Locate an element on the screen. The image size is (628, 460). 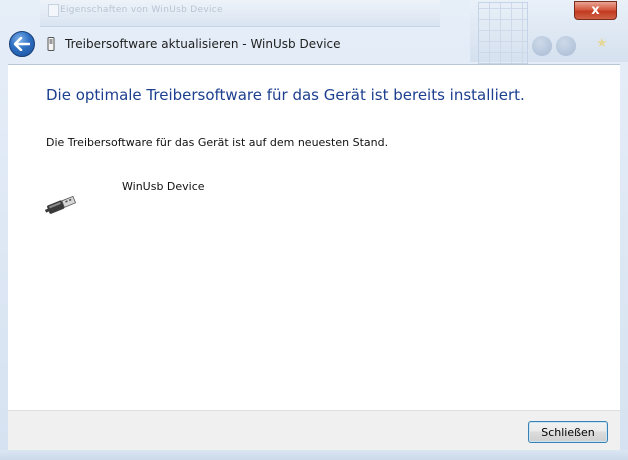
usb-connector-icon is located at coordinates (51, 44).